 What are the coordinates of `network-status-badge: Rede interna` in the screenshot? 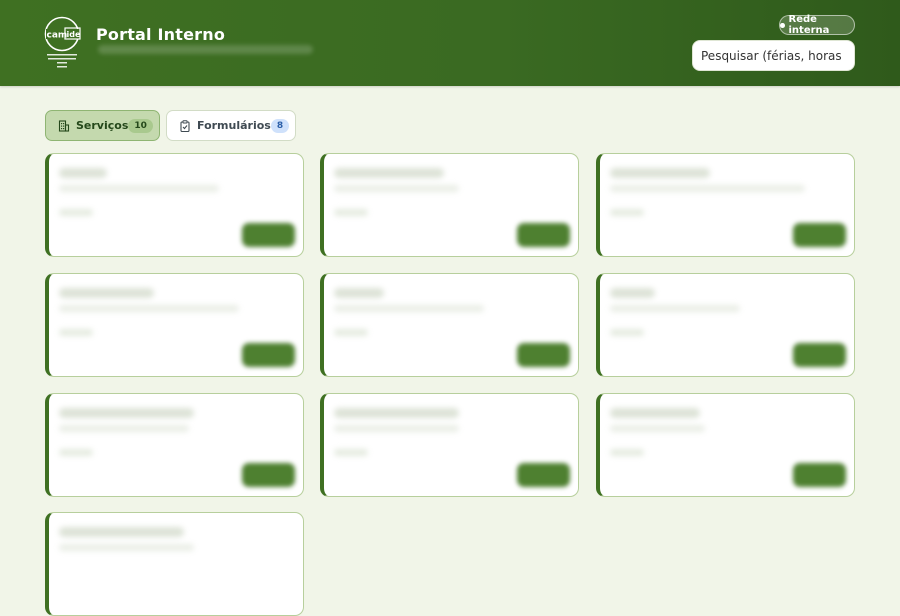 It's located at (817, 25).